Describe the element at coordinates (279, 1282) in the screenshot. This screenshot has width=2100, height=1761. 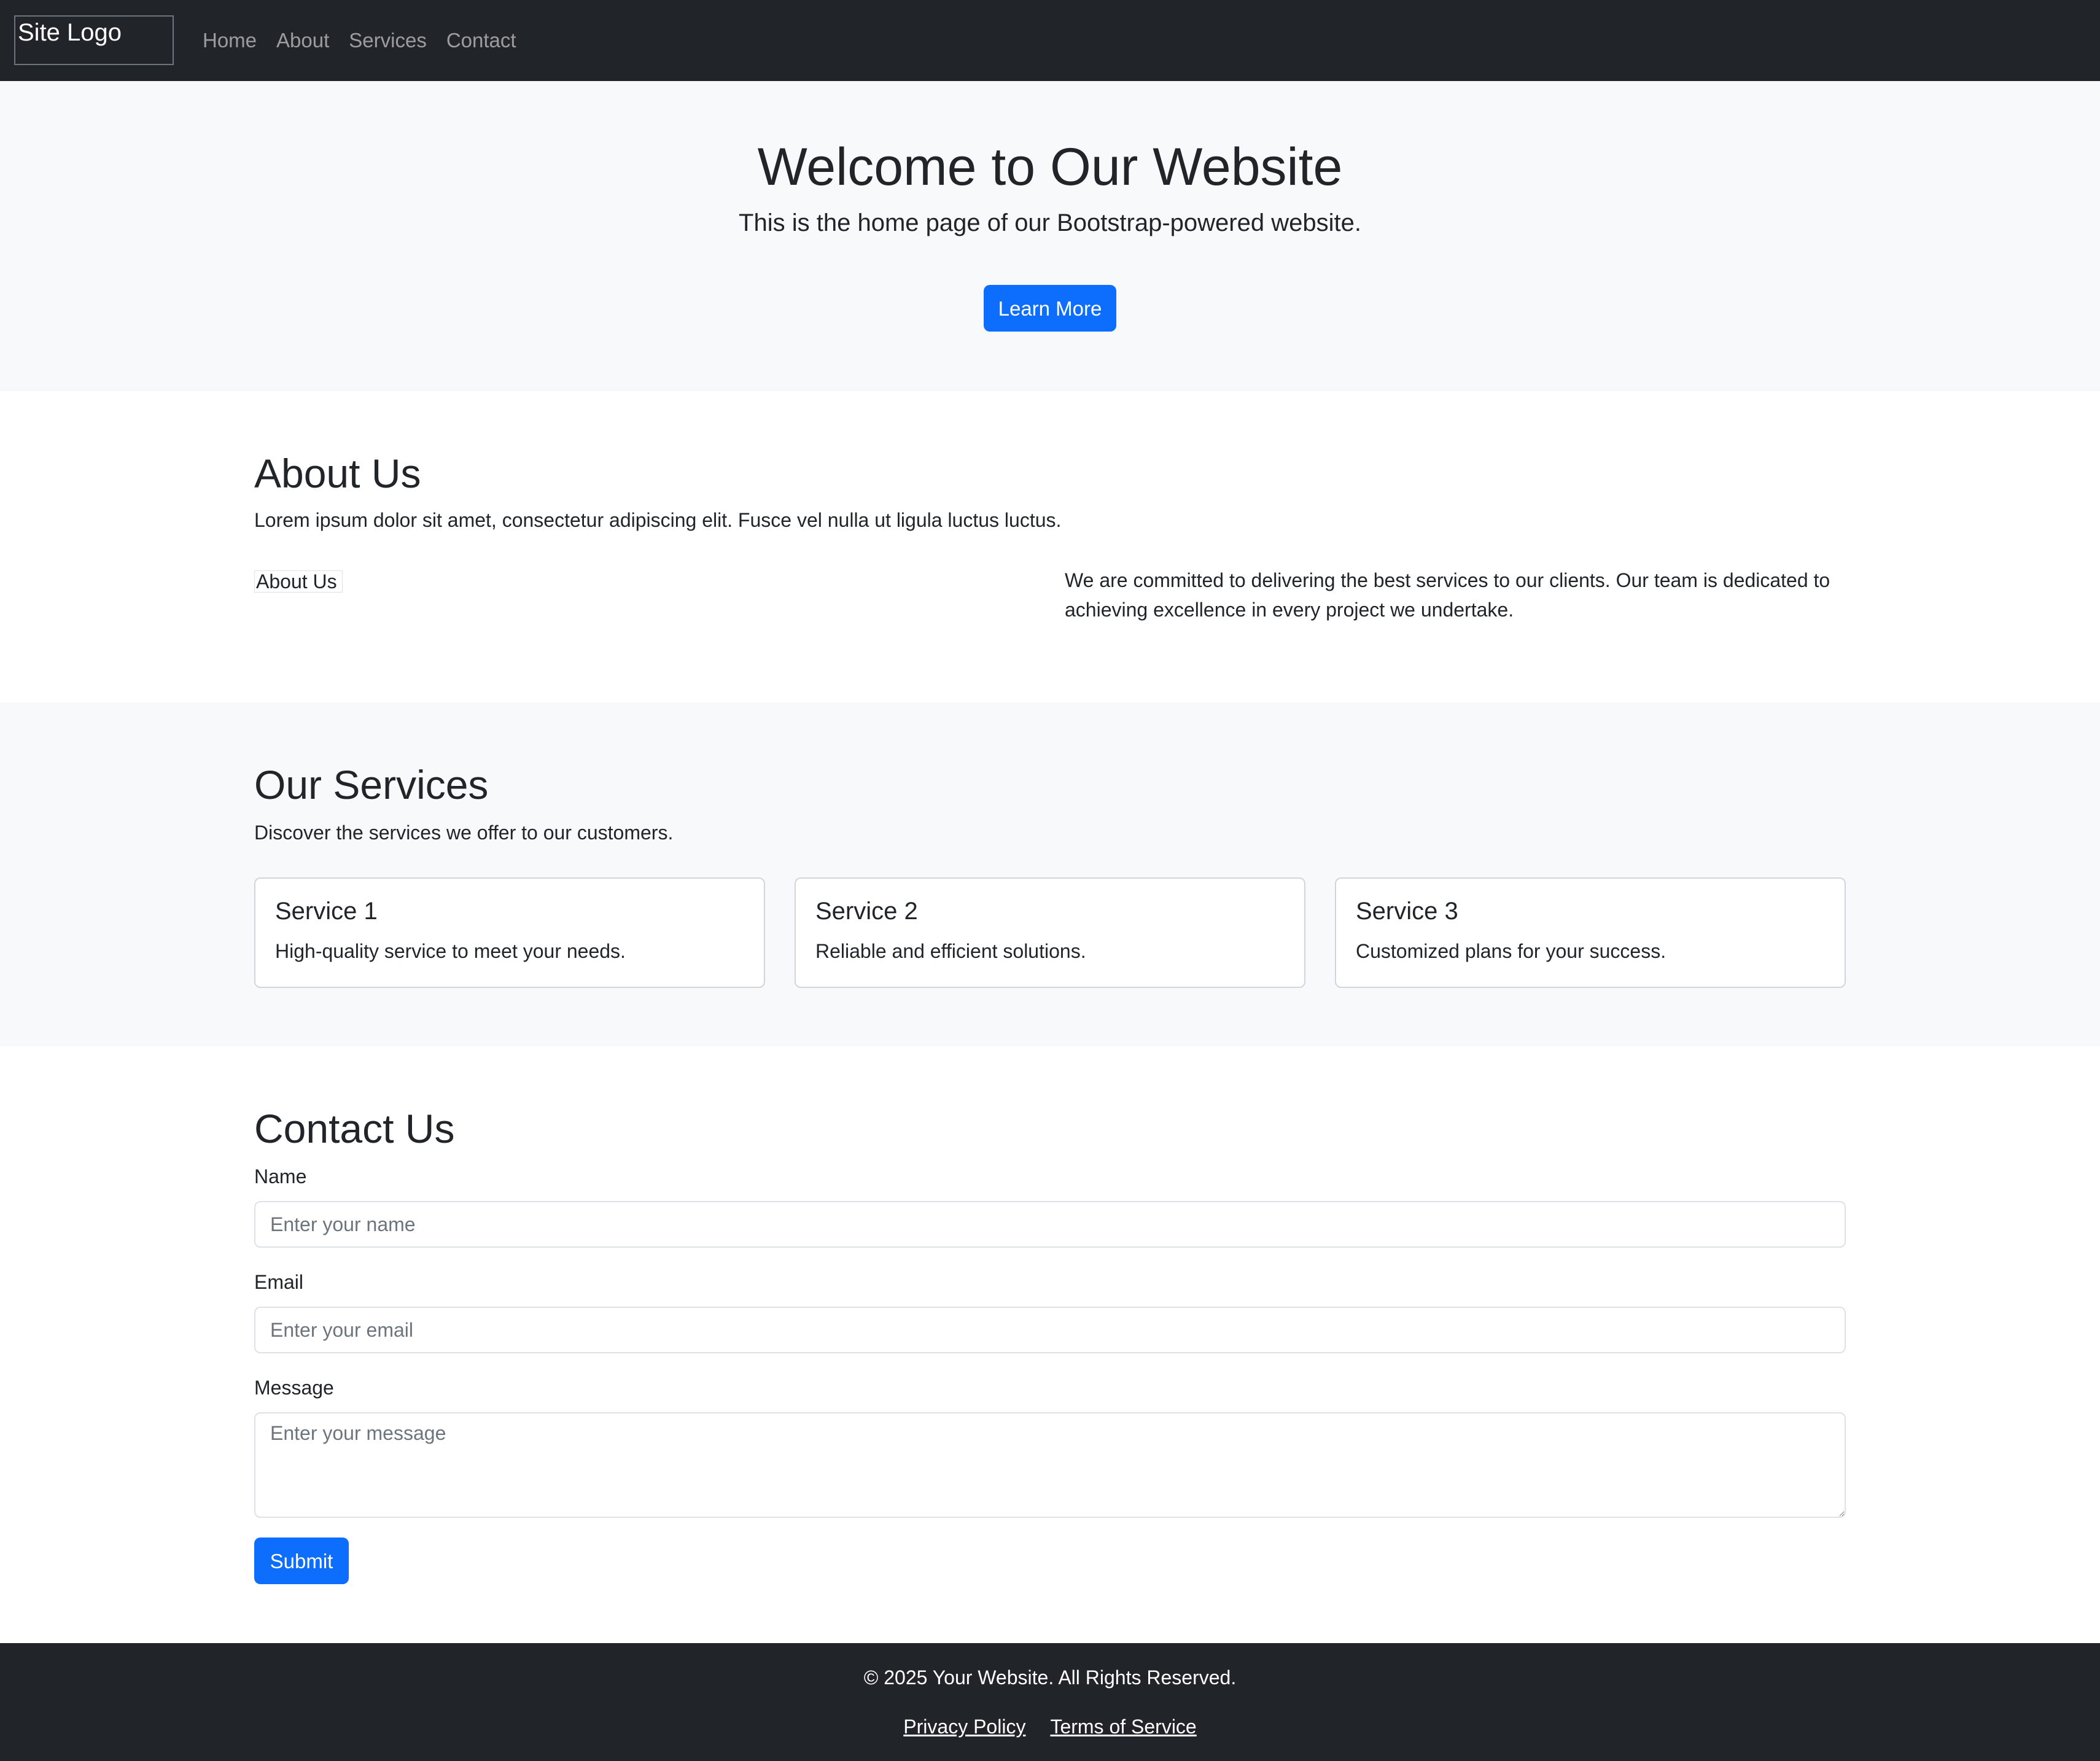
I see `email-label: Email` at that location.